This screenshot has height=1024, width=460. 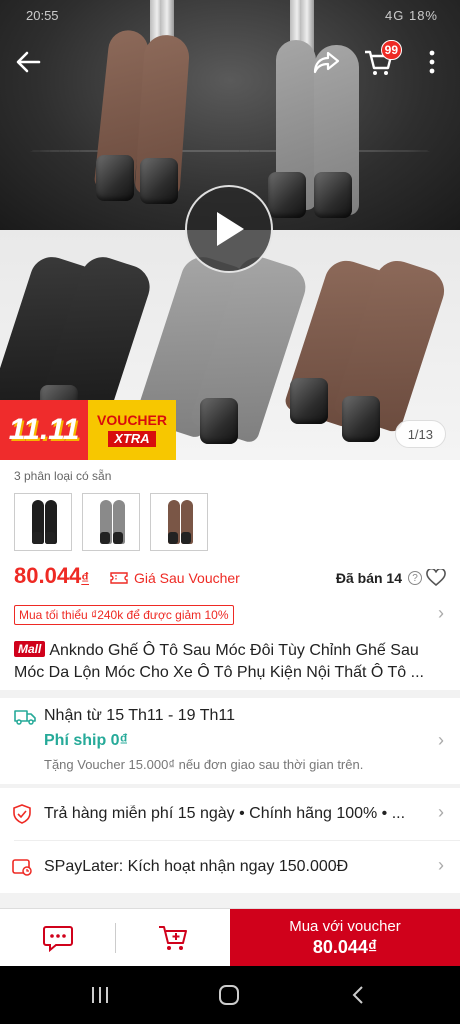 I want to click on status-bar: 20:55 4G 18%, so click(x=230, y=15).